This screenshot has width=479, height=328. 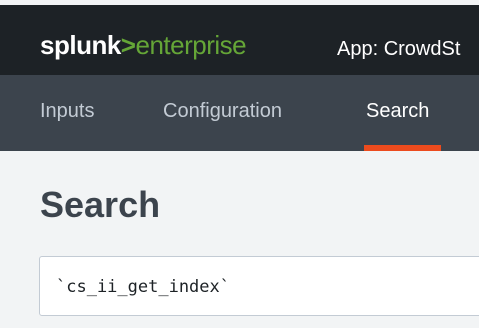 I want to click on logo-brand: splunk, so click(x=80, y=45).